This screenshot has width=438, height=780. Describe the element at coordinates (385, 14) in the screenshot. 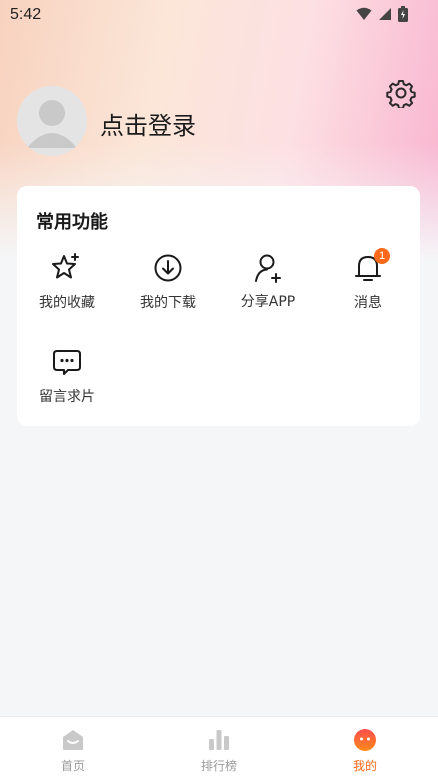

I see `signal-icon` at that location.